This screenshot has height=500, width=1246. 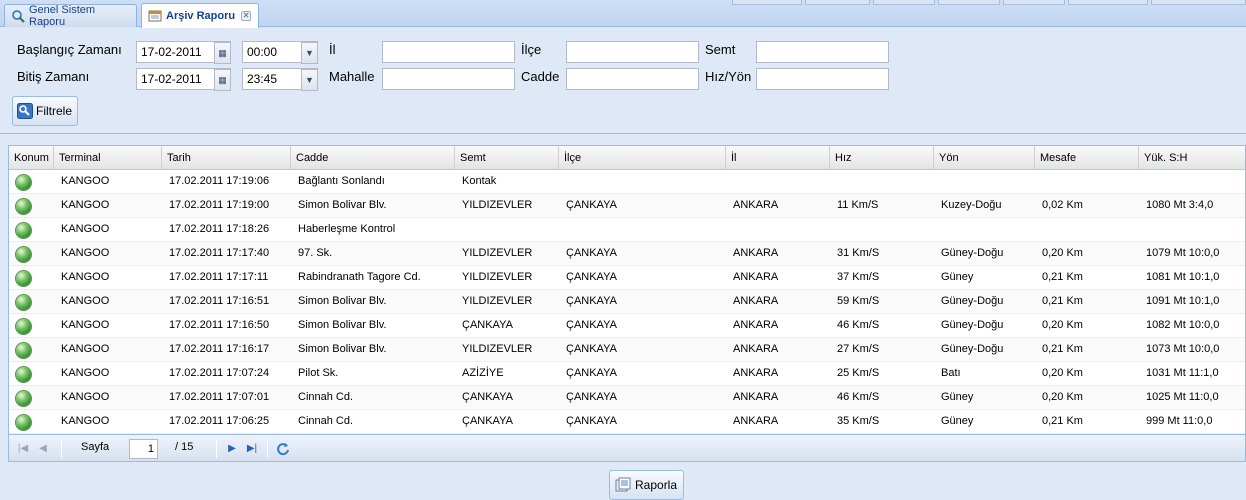 I want to click on cell-hiz: 11 Km/S, so click(x=858, y=205).